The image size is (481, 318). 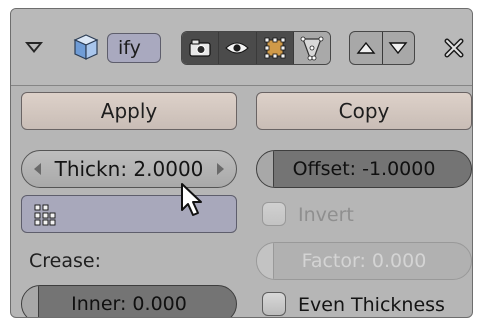 I want to click on camera-icon, so click(x=200, y=48).